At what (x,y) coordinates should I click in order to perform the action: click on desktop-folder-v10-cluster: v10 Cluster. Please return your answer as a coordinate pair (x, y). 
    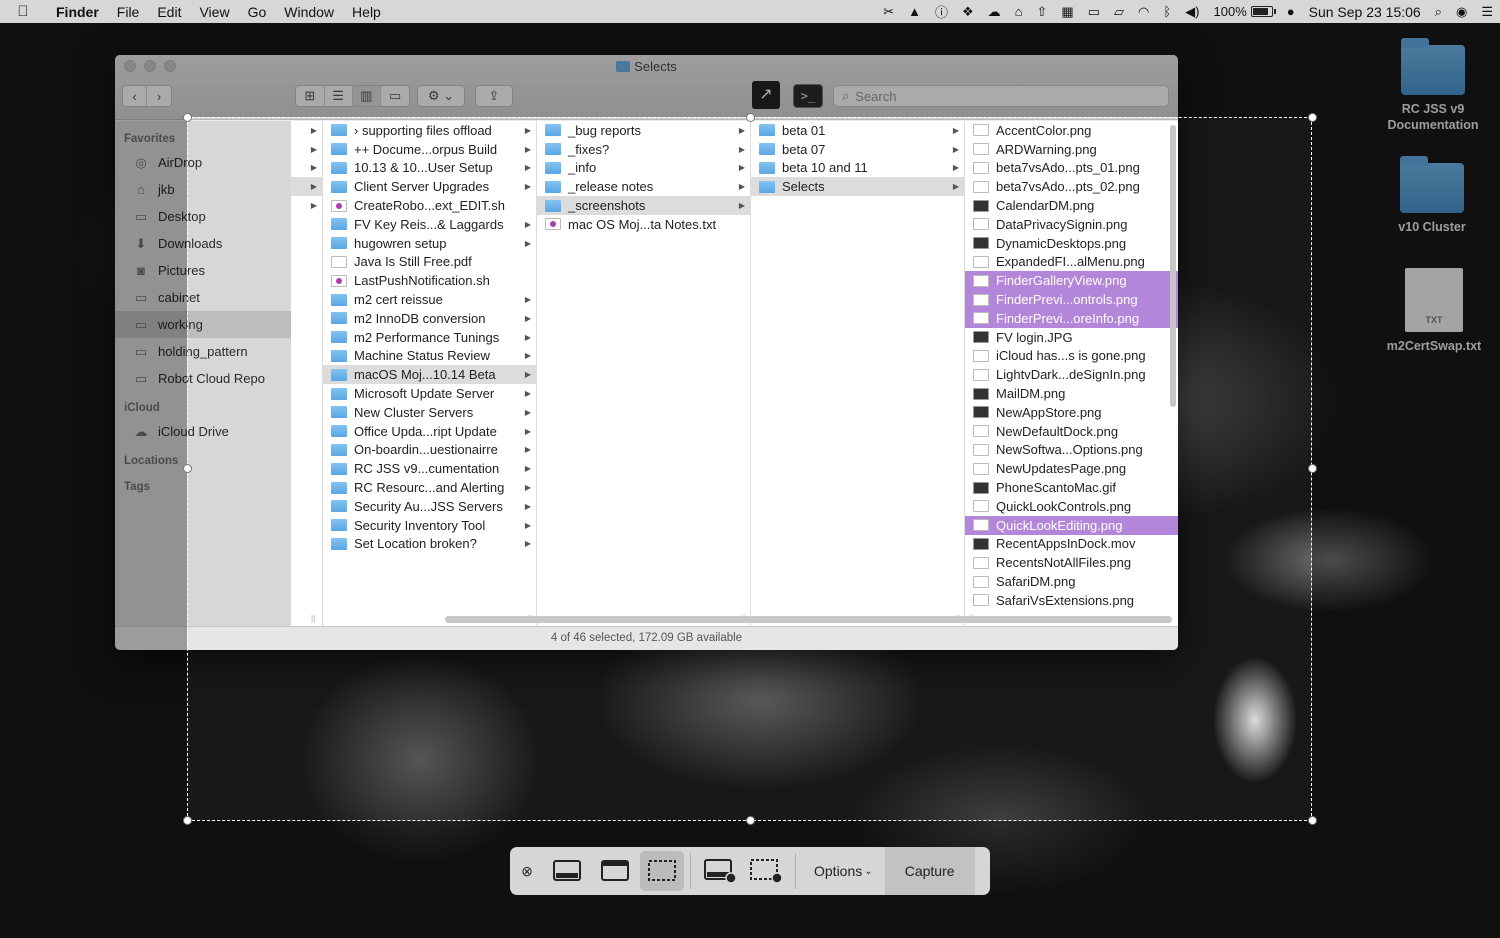
    Looking at the image, I should click on (1432, 195).